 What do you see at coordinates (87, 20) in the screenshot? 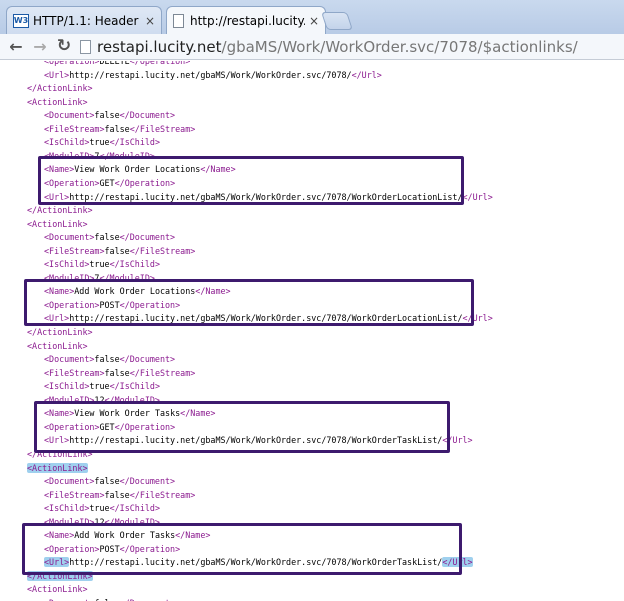
I see `tab-title: HTTP/1.1: Header Field Definitions` at bounding box center [87, 20].